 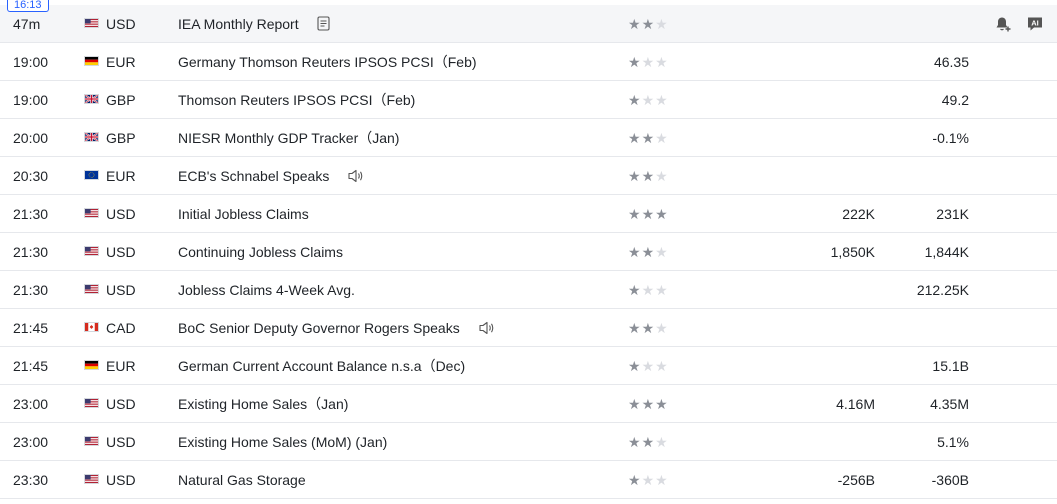 I want to click on event-name-label: NIESR Monthly GDP Tracker（Jan), so click(x=289, y=137).